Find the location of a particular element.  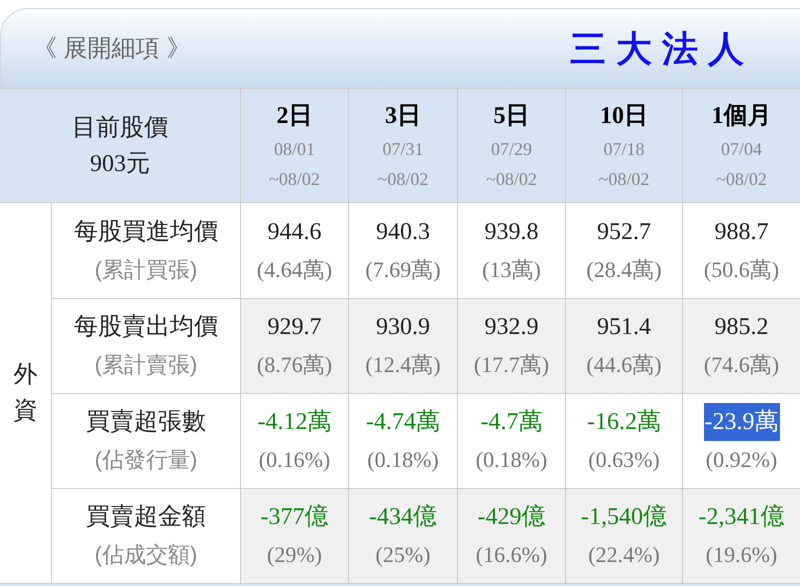

value-text: -1,540億 is located at coordinates (624, 517).